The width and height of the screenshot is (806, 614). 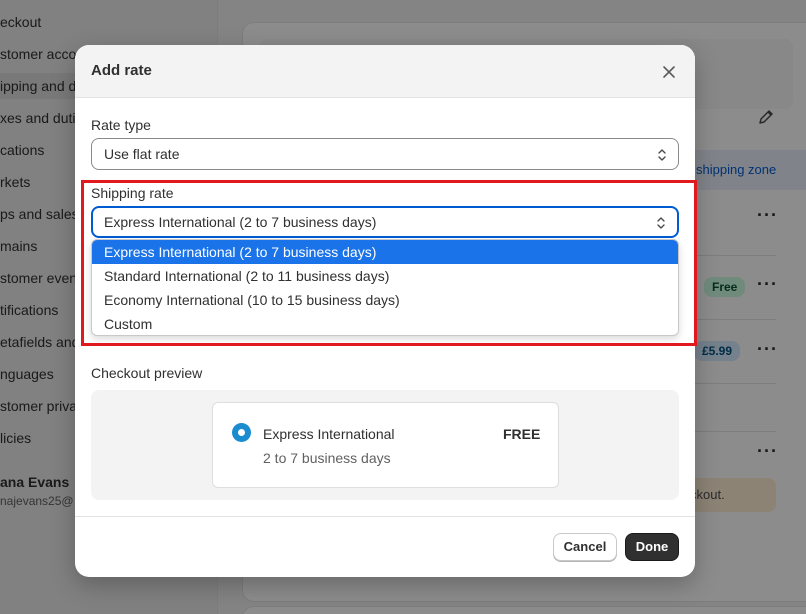 What do you see at coordinates (241, 432) in the screenshot?
I see `radio-selected-icon` at bounding box center [241, 432].